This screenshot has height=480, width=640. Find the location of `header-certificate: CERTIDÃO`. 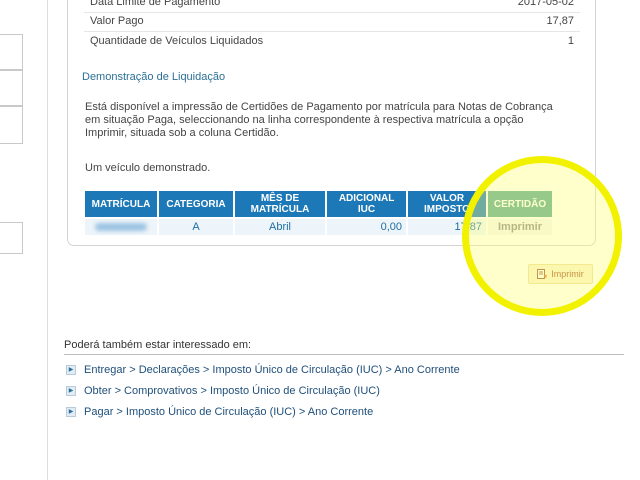

header-certificate: CERTIDÃO is located at coordinates (520, 204).